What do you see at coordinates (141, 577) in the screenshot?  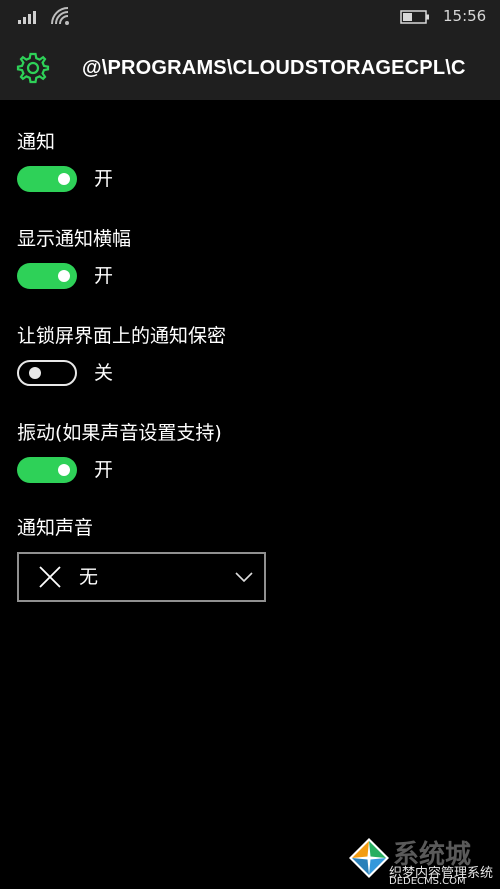 I see `notification-sound-dropdown: 无` at bounding box center [141, 577].